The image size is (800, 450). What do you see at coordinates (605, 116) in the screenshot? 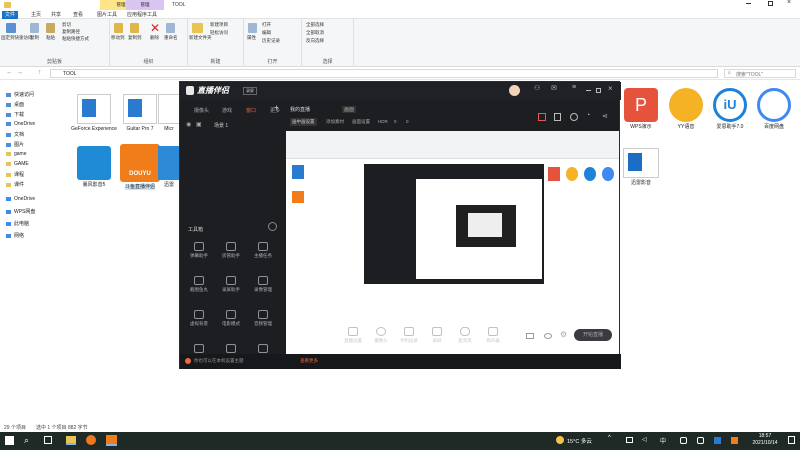
I see `share-icon: ⋖` at bounding box center [605, 116].